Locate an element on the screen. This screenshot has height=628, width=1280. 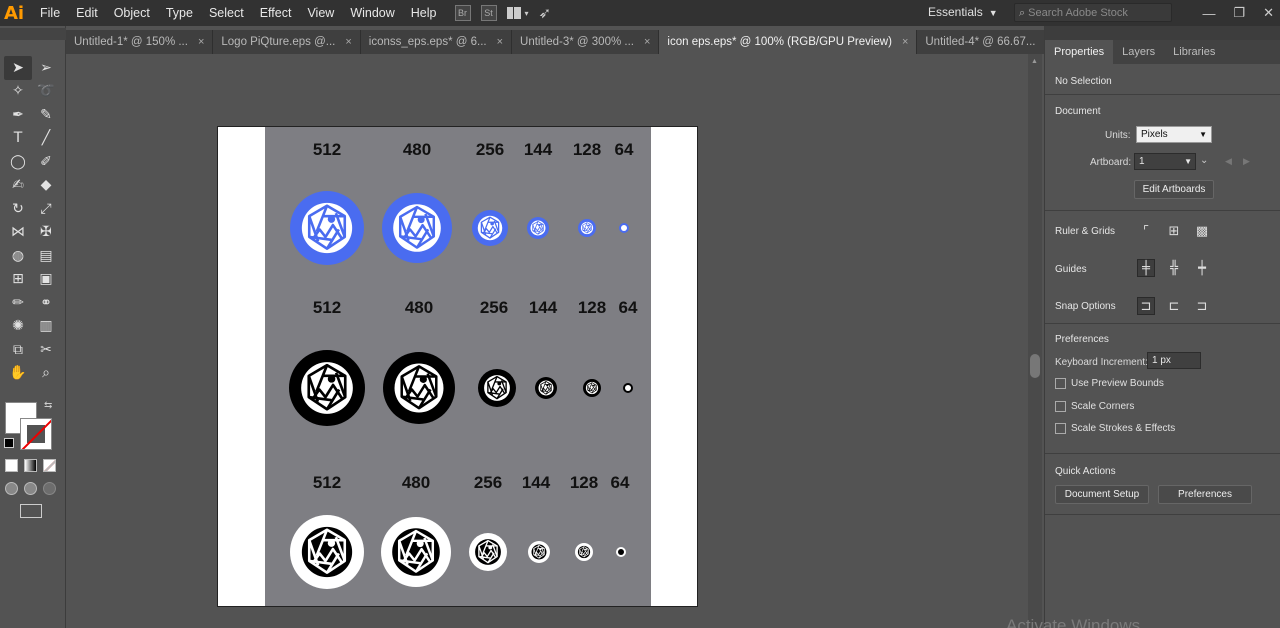
next-artboard-icon: ▶ is located at coordinates (1246, 161).